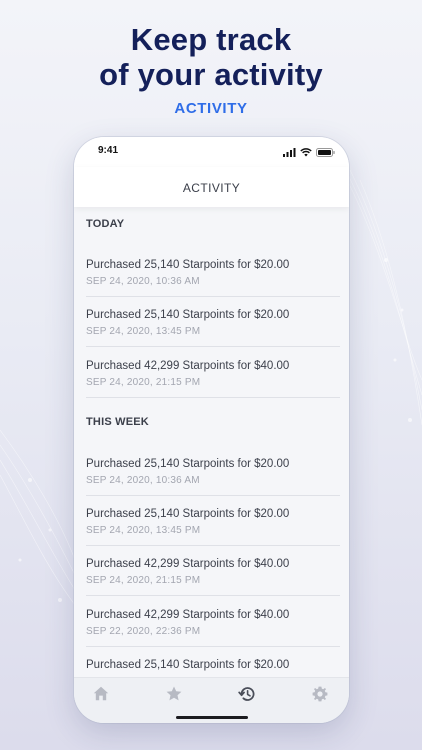  Describe the element at coordinates (325, 153) in the screenshot. I see `battery-icon` at that location.